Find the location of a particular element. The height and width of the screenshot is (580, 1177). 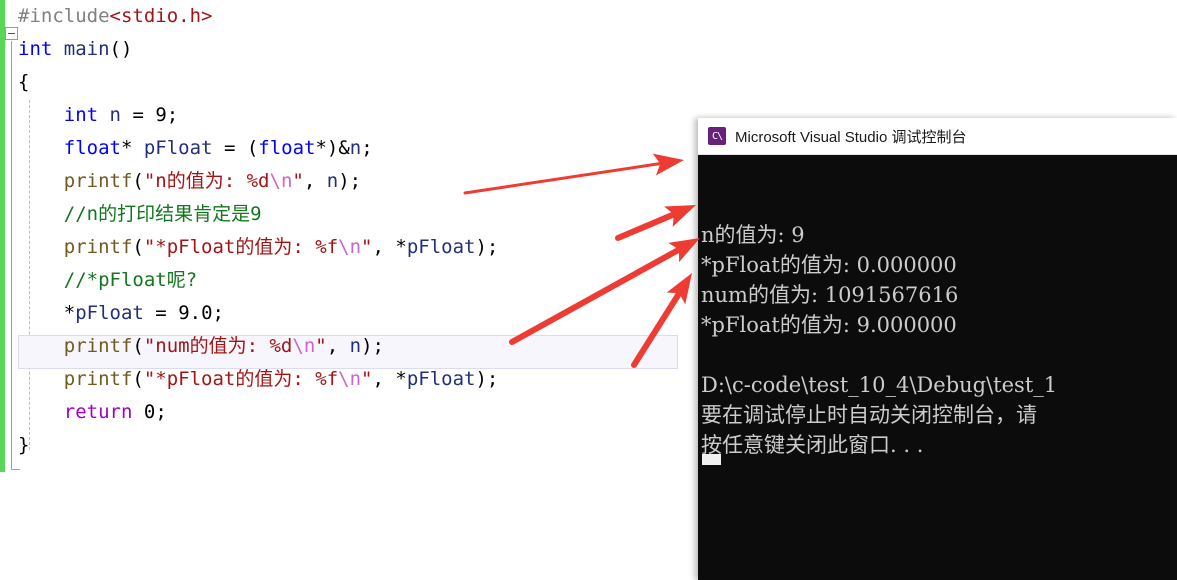

console-output-line: num的值为: 1091567616 is located at coordinates (830, 295).